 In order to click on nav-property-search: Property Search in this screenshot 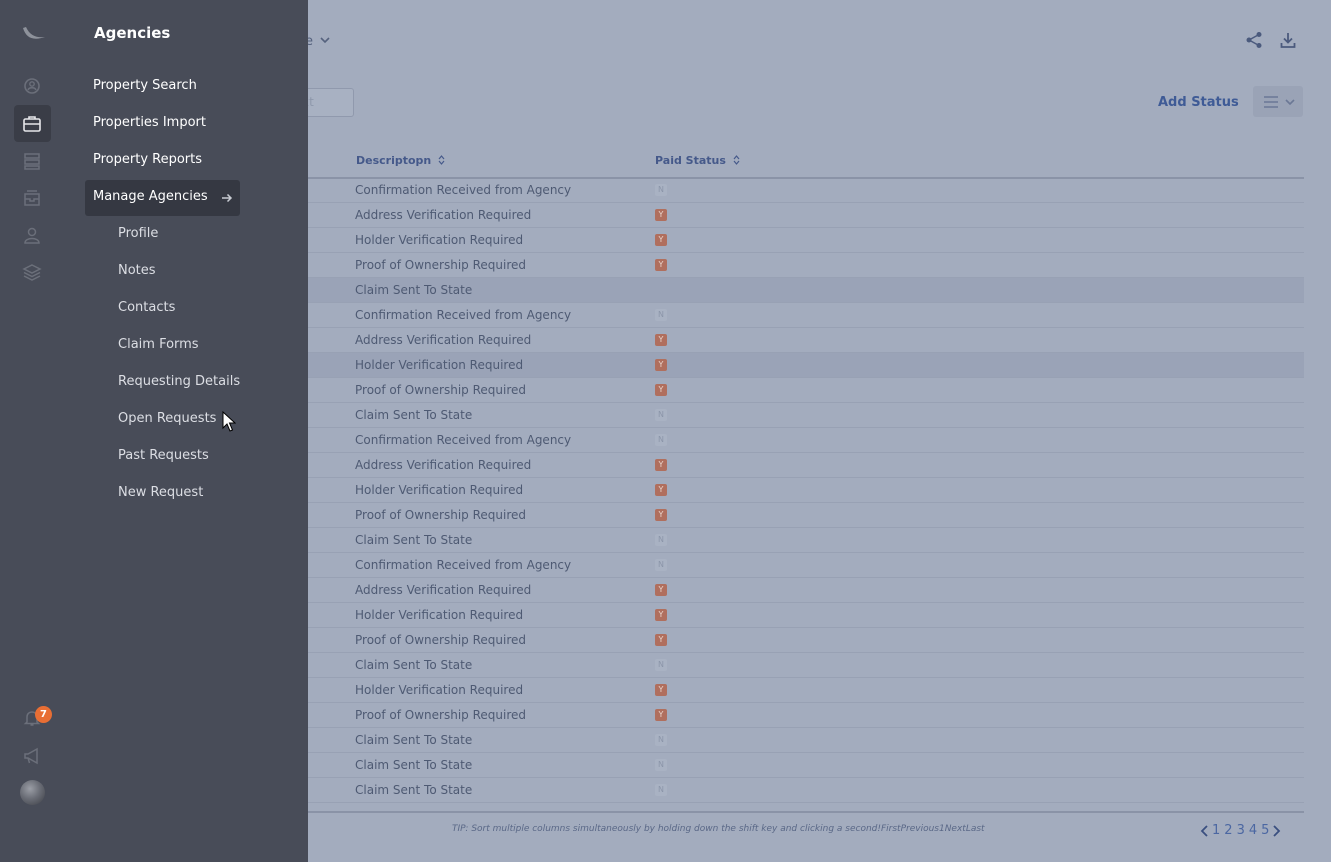, I will do `click(145, 85)`.